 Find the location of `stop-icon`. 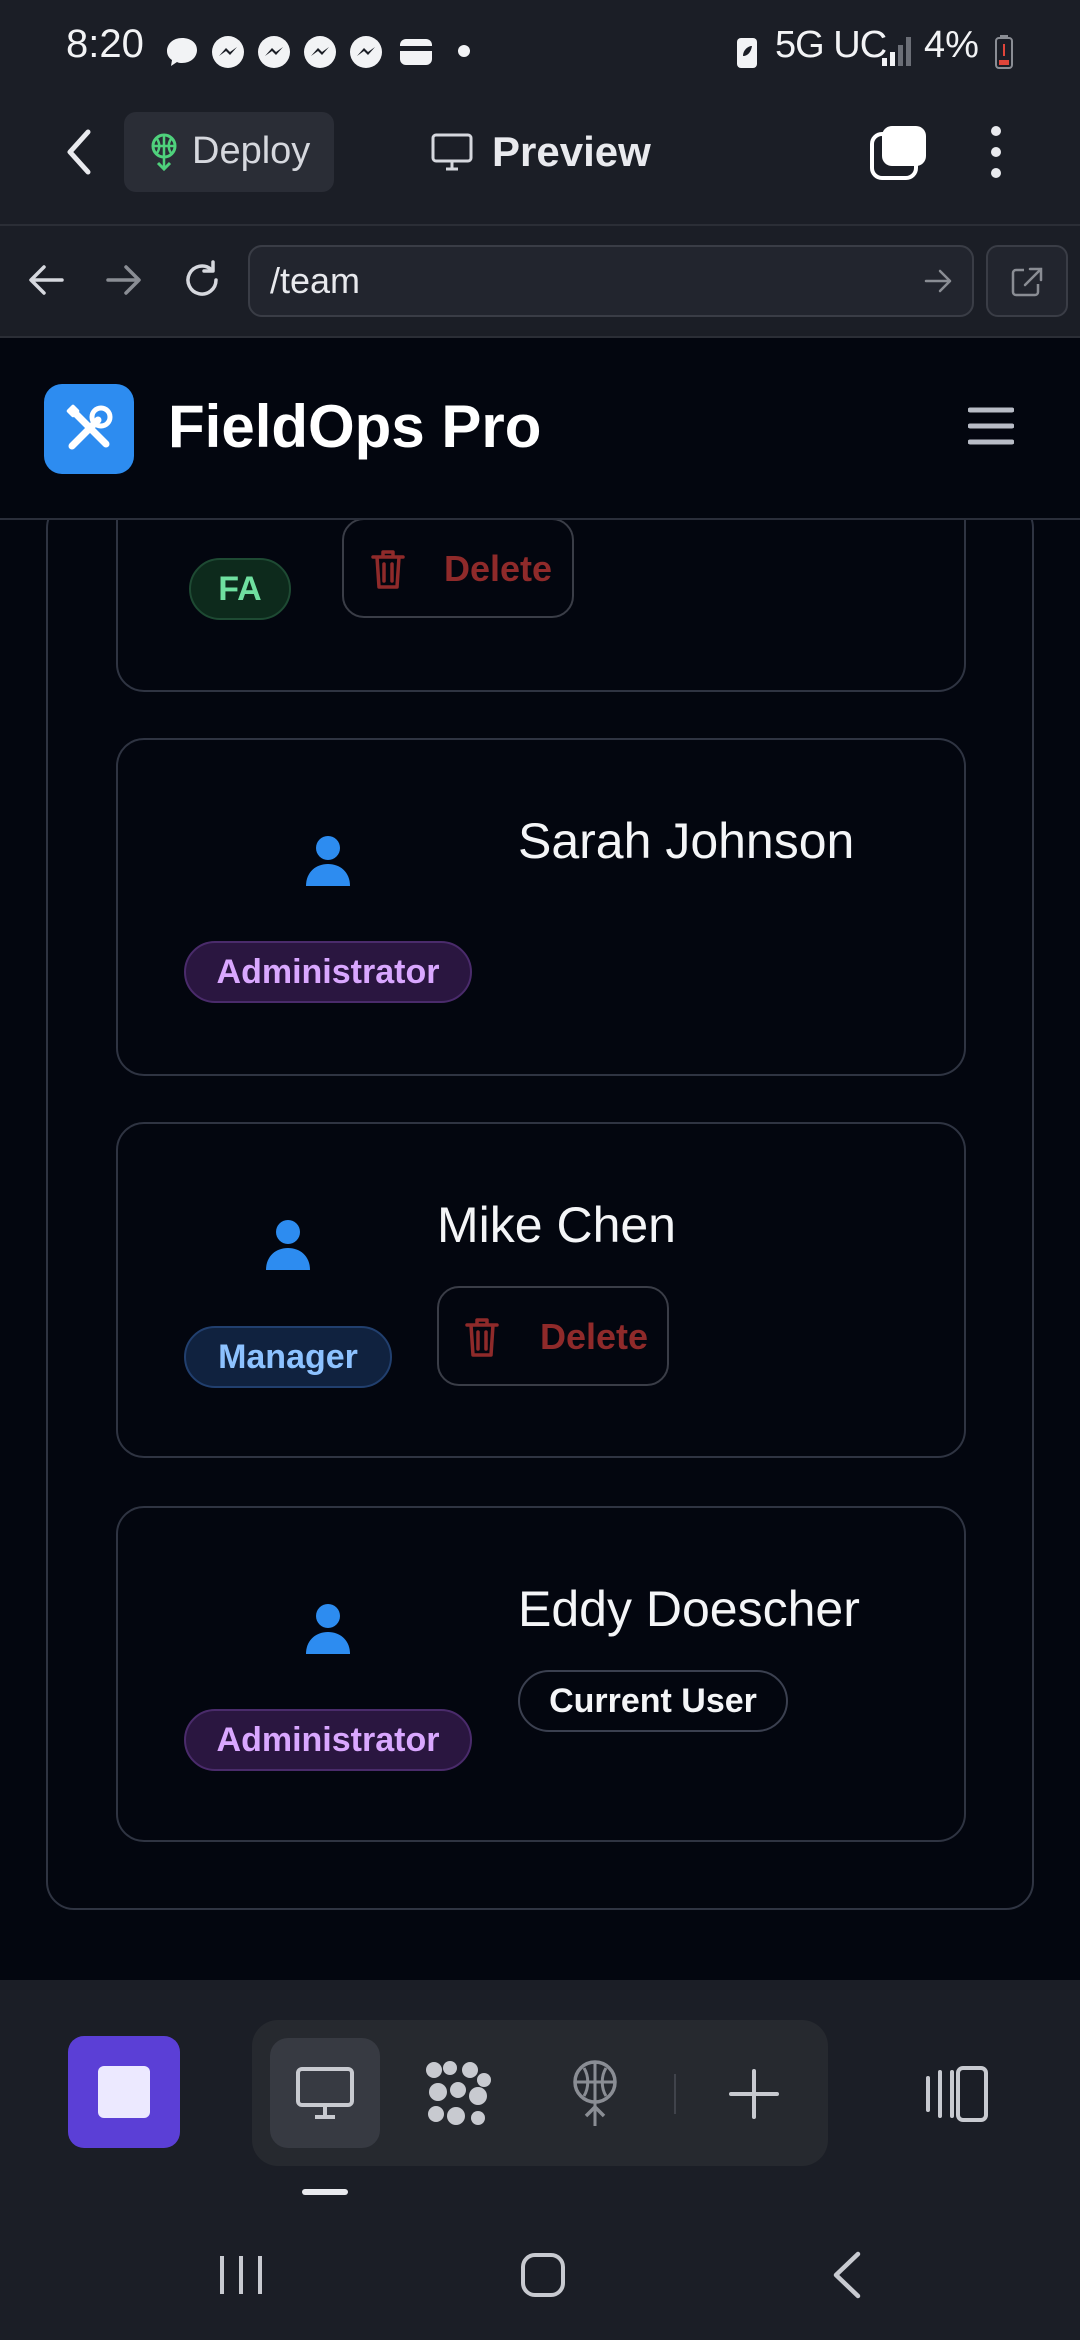

stop-icon is located at coordinates (124, 2092).